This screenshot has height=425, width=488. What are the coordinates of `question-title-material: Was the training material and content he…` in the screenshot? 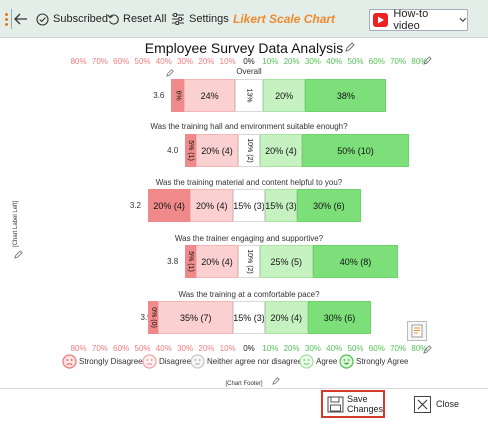 It's located at (249, 182).